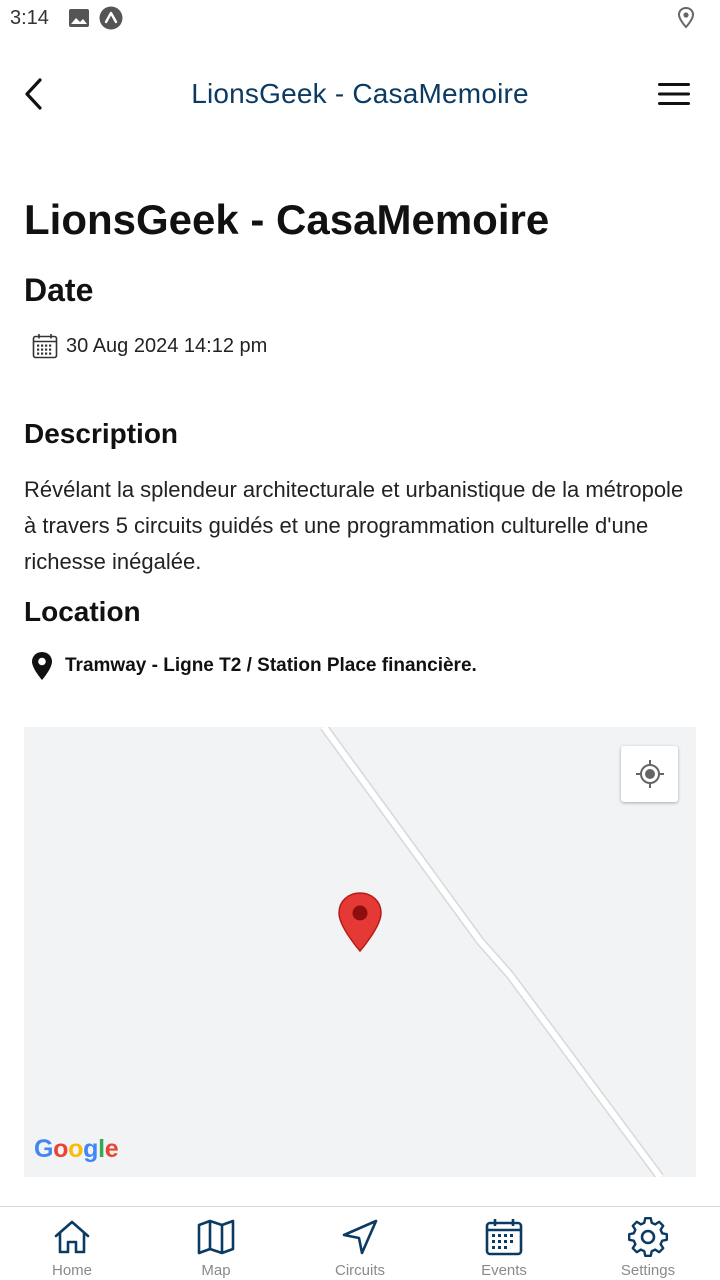  What do you see at coordinates (29, 18) in the screenshot?
I see `status-time: 3:14` at bounding box center [29, 18].